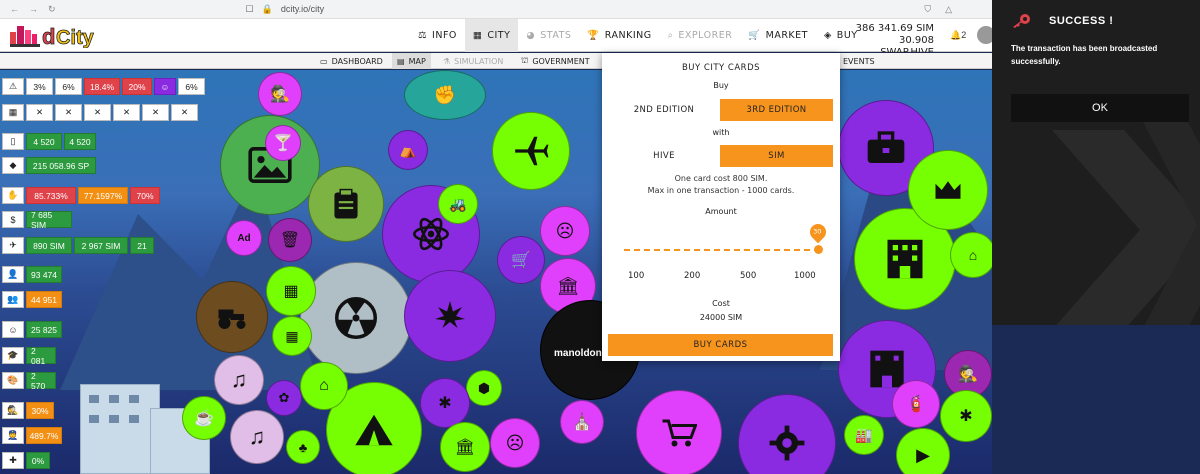 Image resolution: width=1200 pixels, height=474 pixels. What do you see at coordinates (408, 150) in the screenshot?
I see `map-bubble-tent-2: ⛺` at bounding box center [408, 150].